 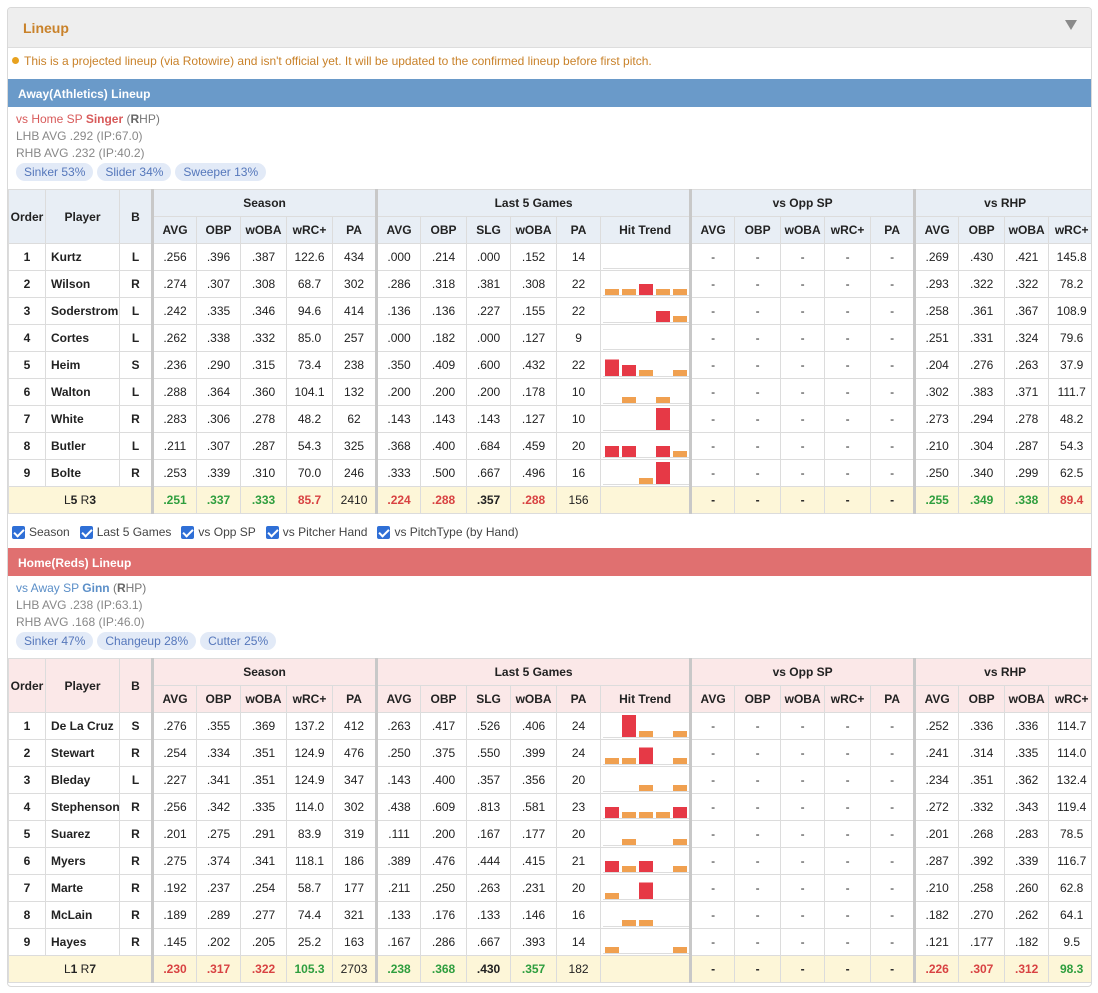 What do you see at coordinates (82, 834) in the screenshot?
I see `player-name: Suarez` at bounding box center [82, 834].